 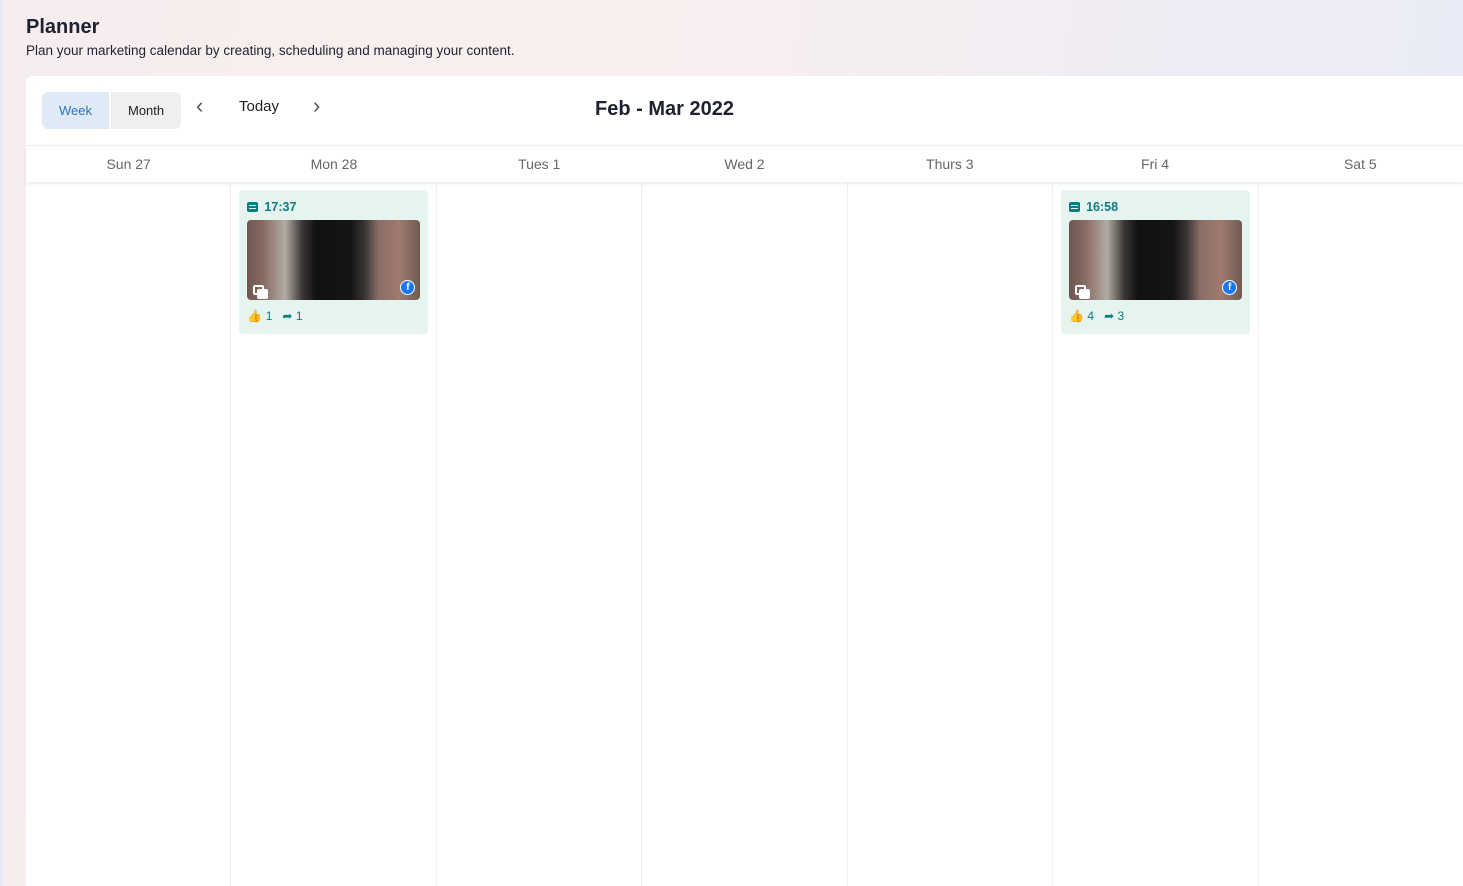 I want to click on shares-count: 1, so click(x=299, y=316).